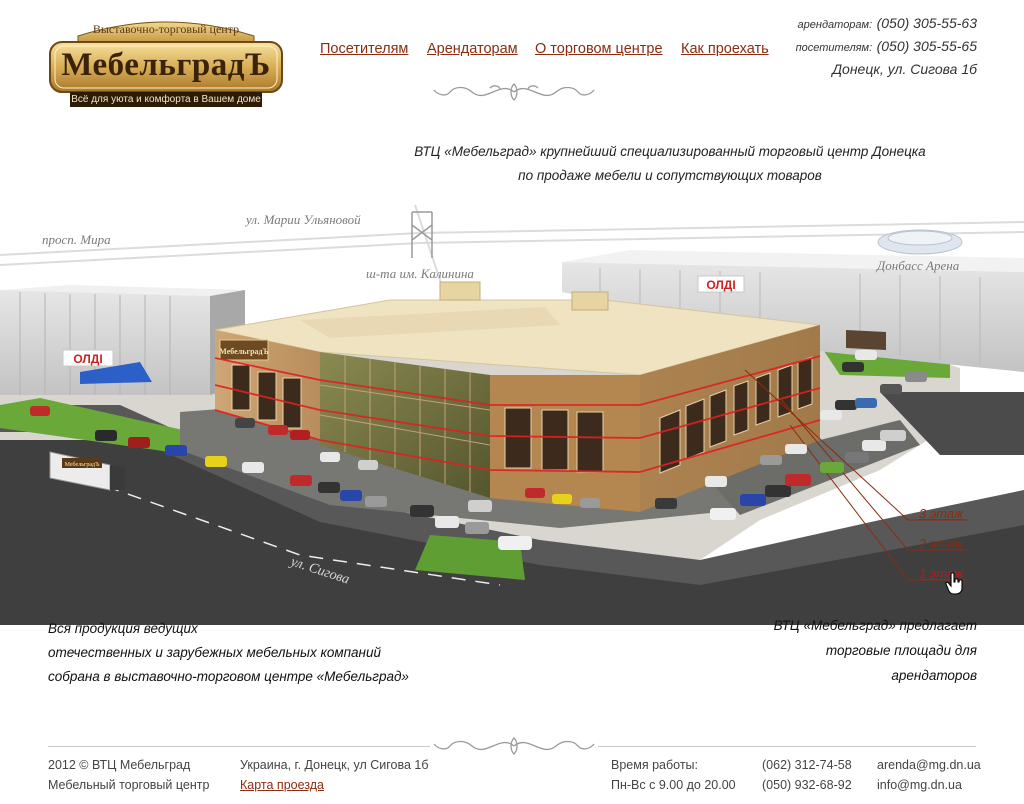  I want to click on visitors-phone: (050) 305-55-65, so click(926, 46).